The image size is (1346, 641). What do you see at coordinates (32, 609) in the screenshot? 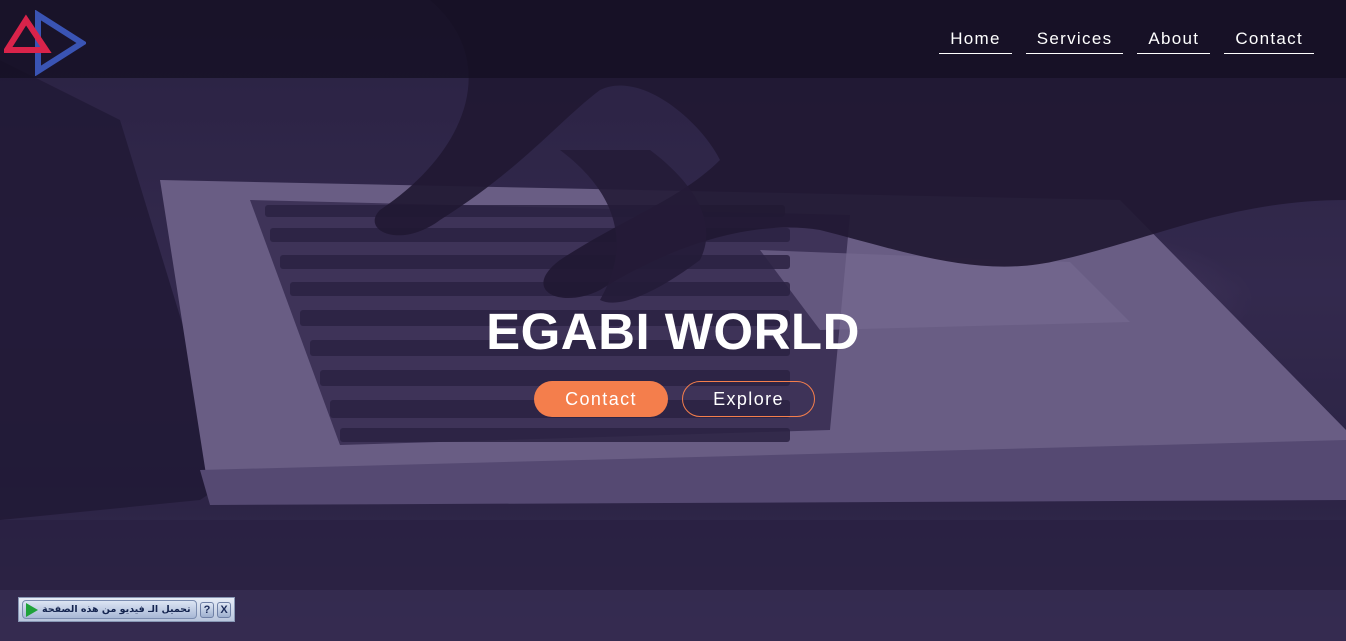
I see `play-icon` at bounding box center [32, 609].